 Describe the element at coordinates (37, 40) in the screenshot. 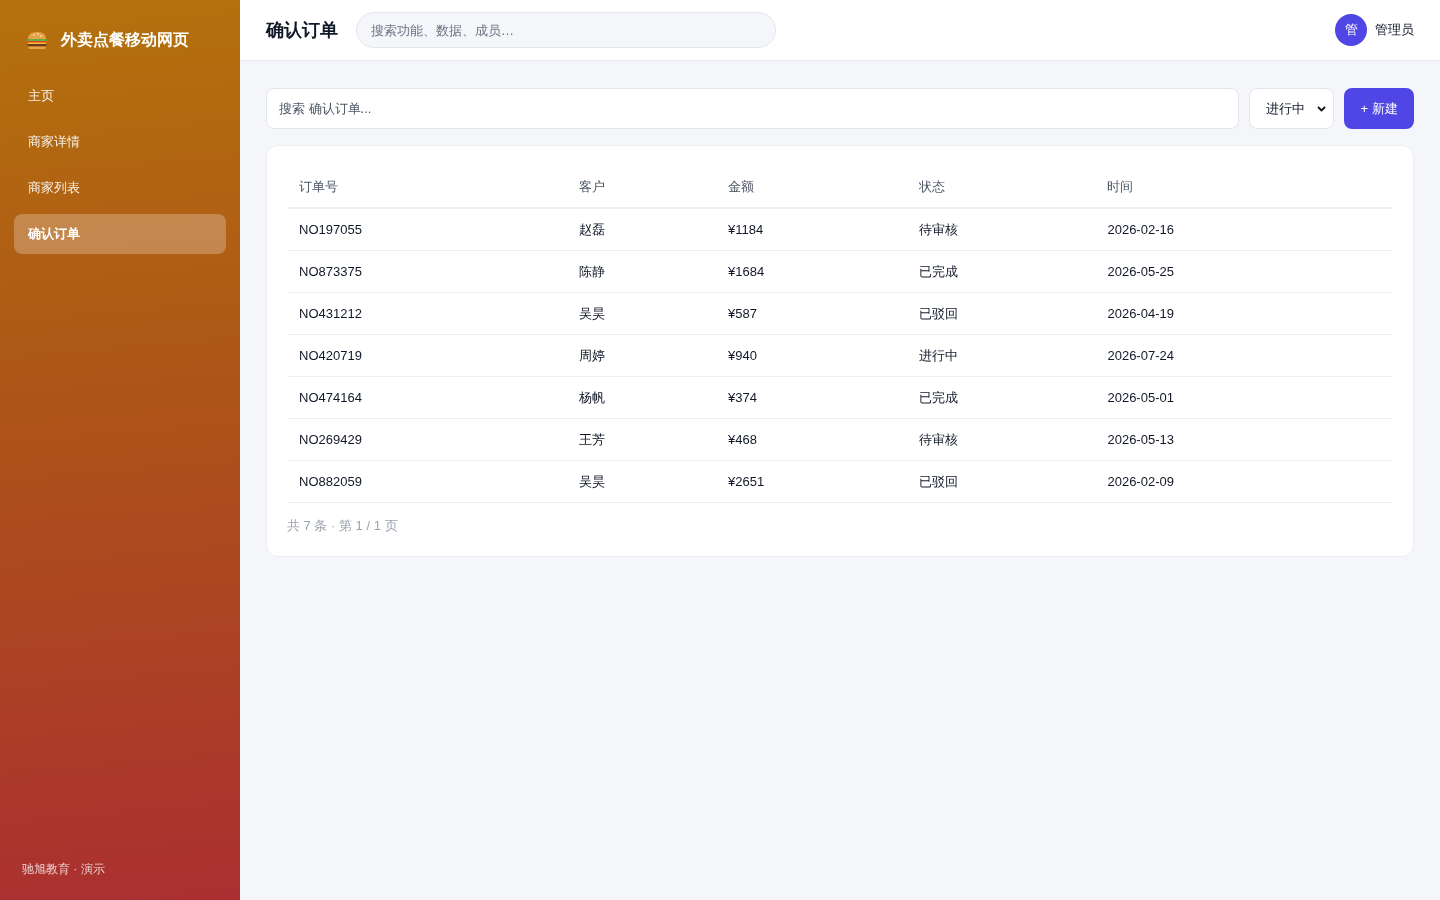

I see `burger-icon` at that location.